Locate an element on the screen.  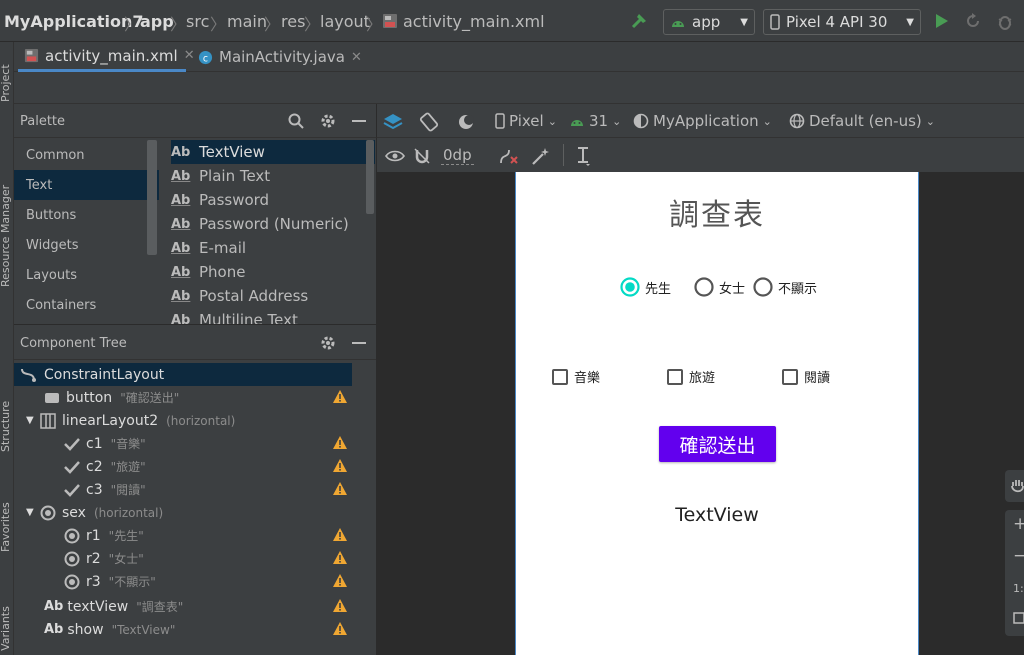
tree-node-constraintlayout: ConstraintLayout is located at coordinates (183, 374).